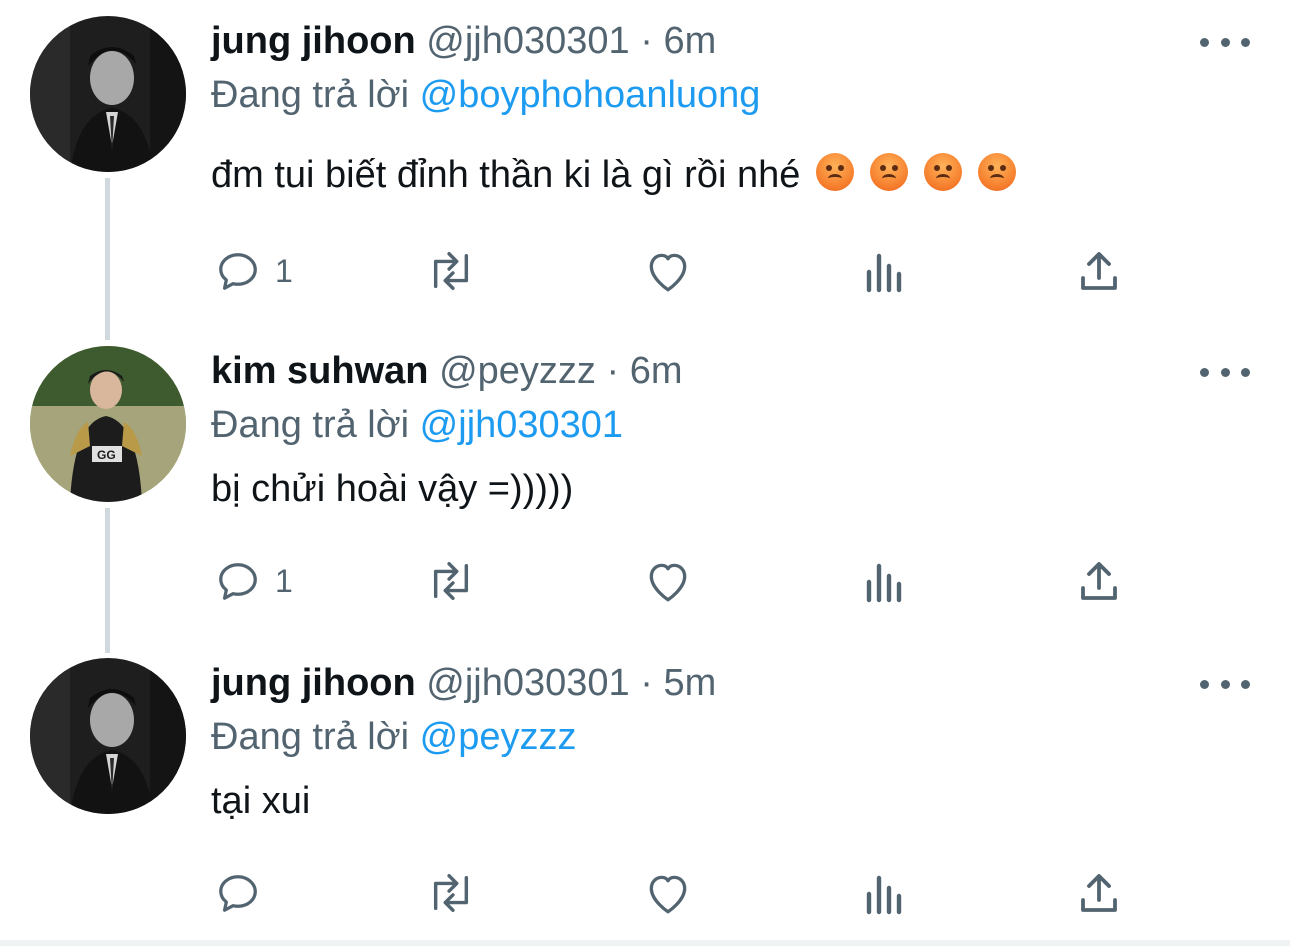  I want to click on replying-to-line: Đang trả lời @boyphohoanluong, so click(730, 95).